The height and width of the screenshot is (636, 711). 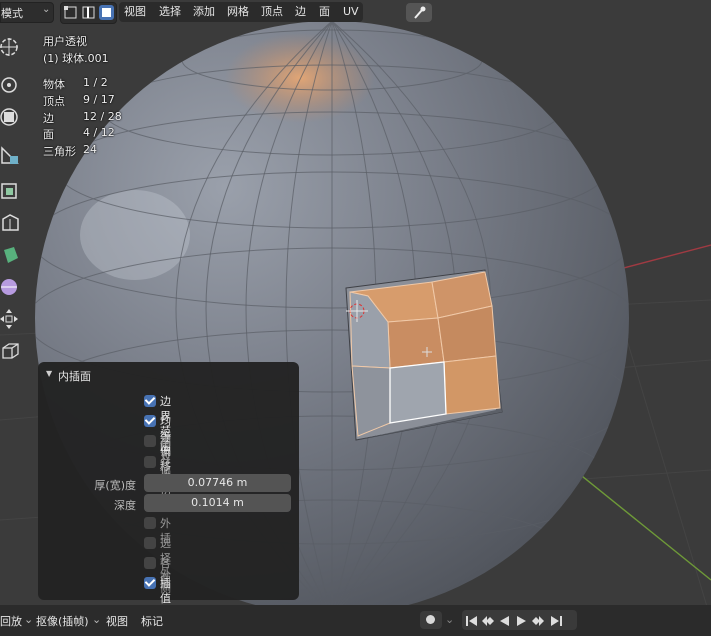 What do you see at coordinates (11, 191) in the screenshot?
I see `extrude-icon` at bounding box center [11, 191].